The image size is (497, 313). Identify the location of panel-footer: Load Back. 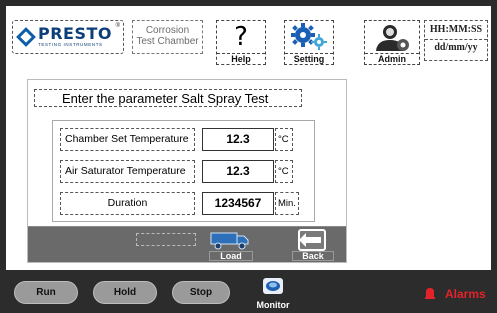
(187, 244).